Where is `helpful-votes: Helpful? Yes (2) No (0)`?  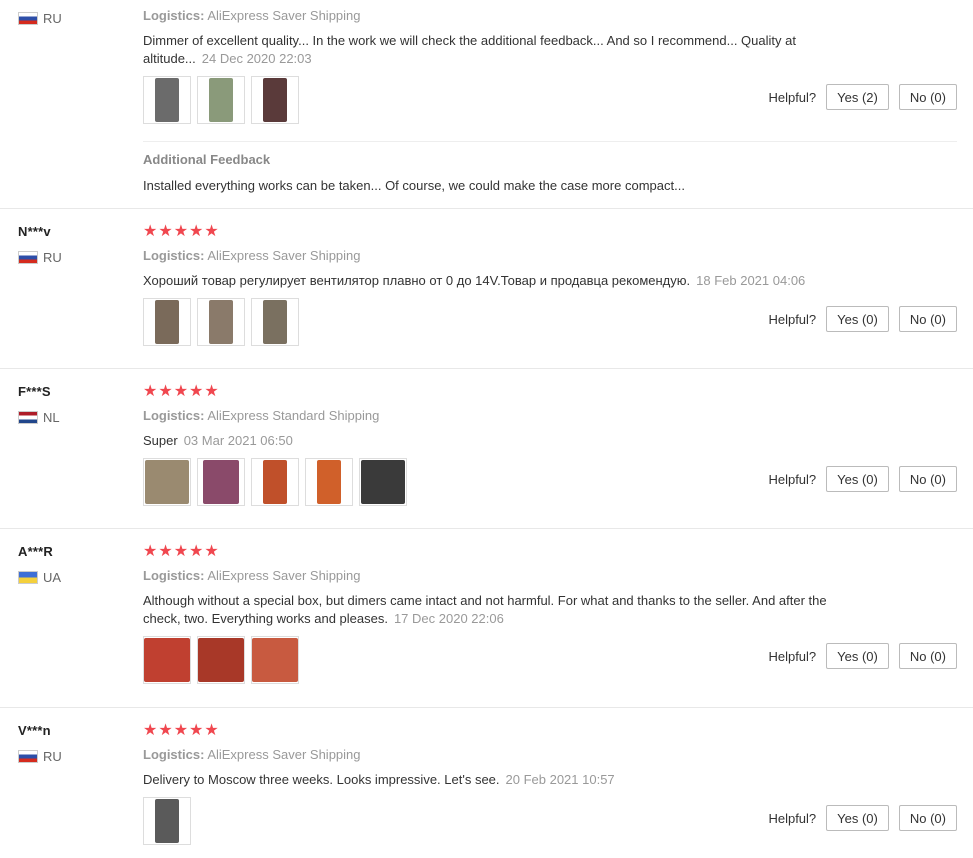
helpful-votes: Helpful? Yes (2) No (0) is located at coordinates (862, 97).